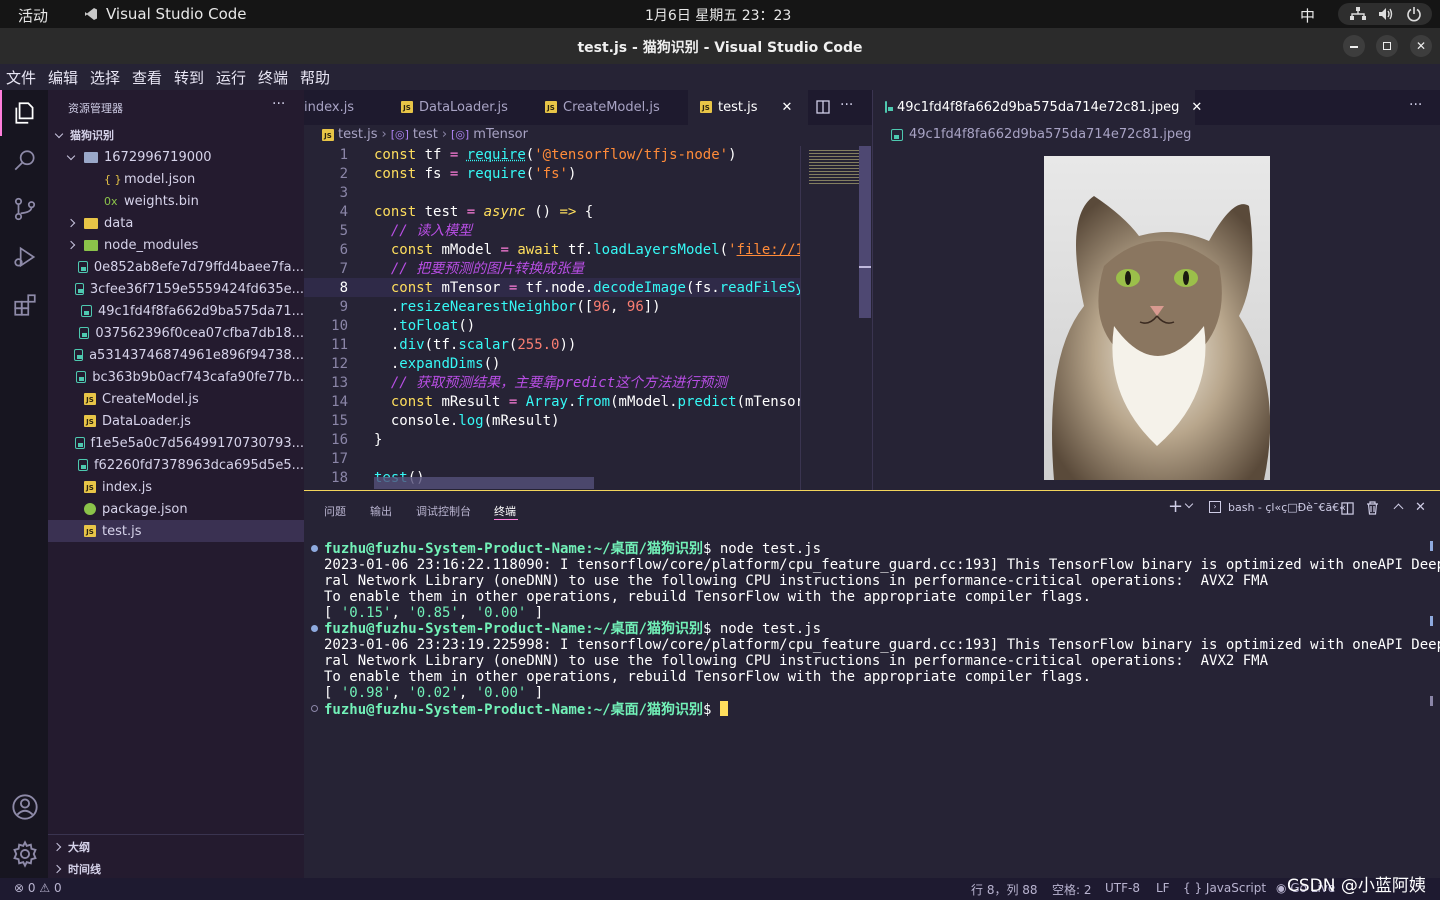  Describe the element at coordinates (1399, 509) in the screenshot. I see `maximize-panel-icon` at that location.